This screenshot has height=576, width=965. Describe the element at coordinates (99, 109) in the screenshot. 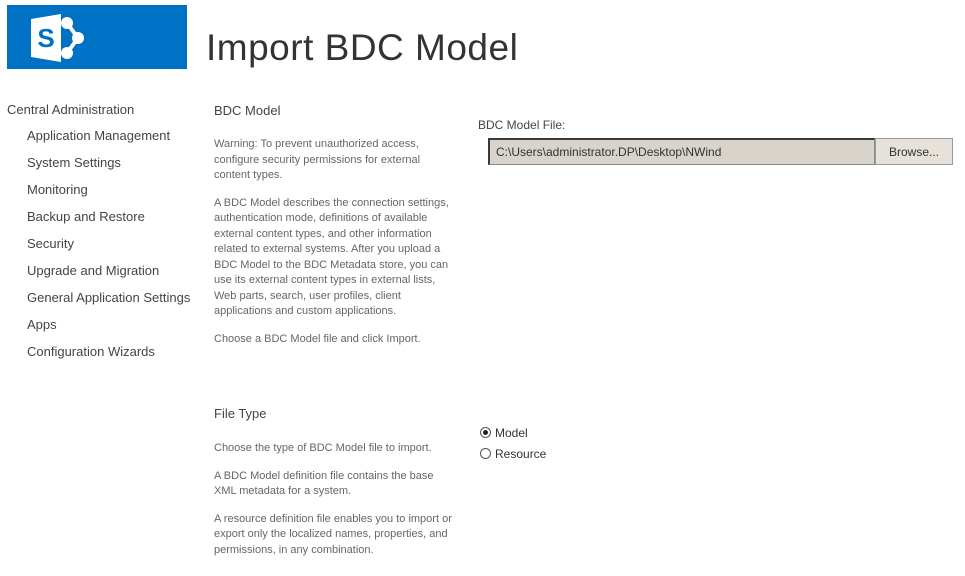

I see `sidebar-root-central-administration: Central Administration` at that location.